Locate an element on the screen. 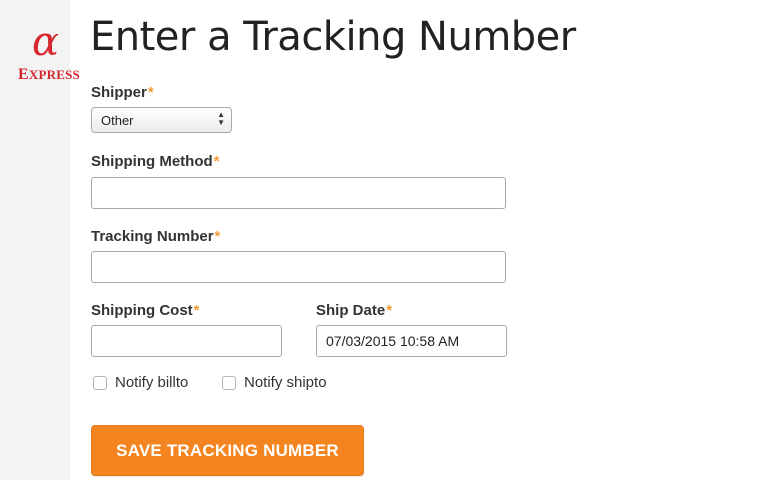 This screenshot has width=768, height=480. shipping-cost-label: Shipping Cost* is located at coordinates (145, 310).